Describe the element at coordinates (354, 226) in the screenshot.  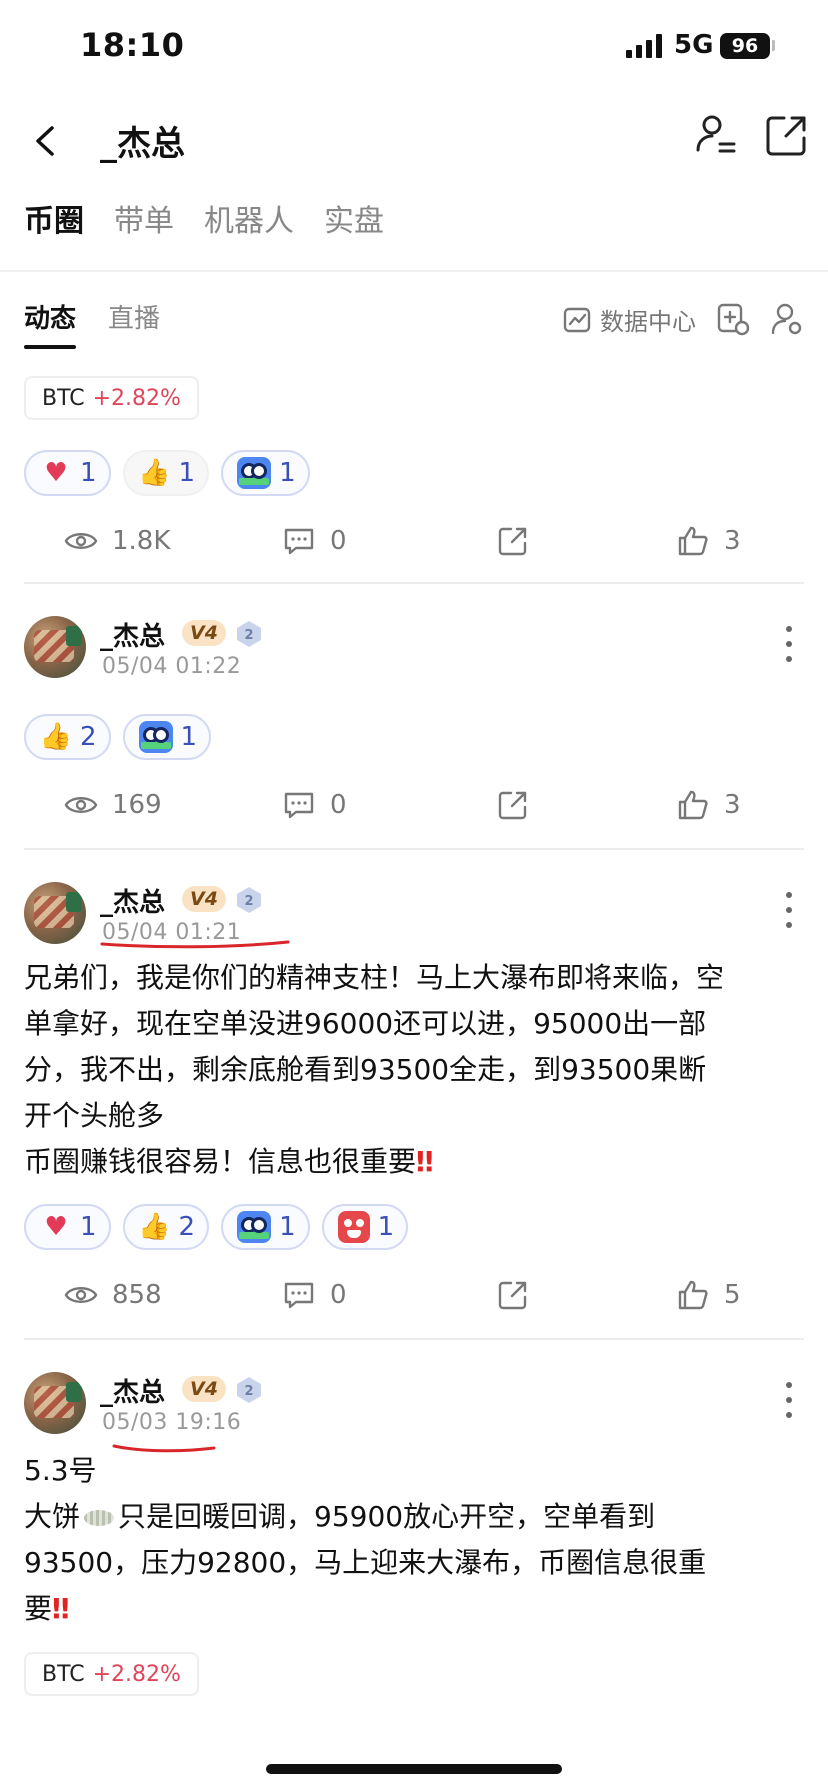
I see `tab-live-trading: 实盘` at that location.